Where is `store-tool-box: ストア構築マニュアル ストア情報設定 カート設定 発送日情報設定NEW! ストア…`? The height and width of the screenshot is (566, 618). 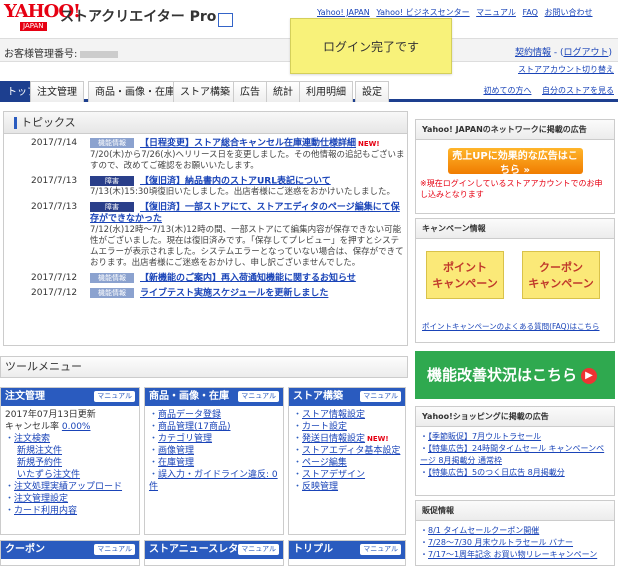
store-tool-box: ストア構築マニュアル ストア情報設定 カート設定 発送日情報設定NEW! ストア… is located at coordinates (347, 461).